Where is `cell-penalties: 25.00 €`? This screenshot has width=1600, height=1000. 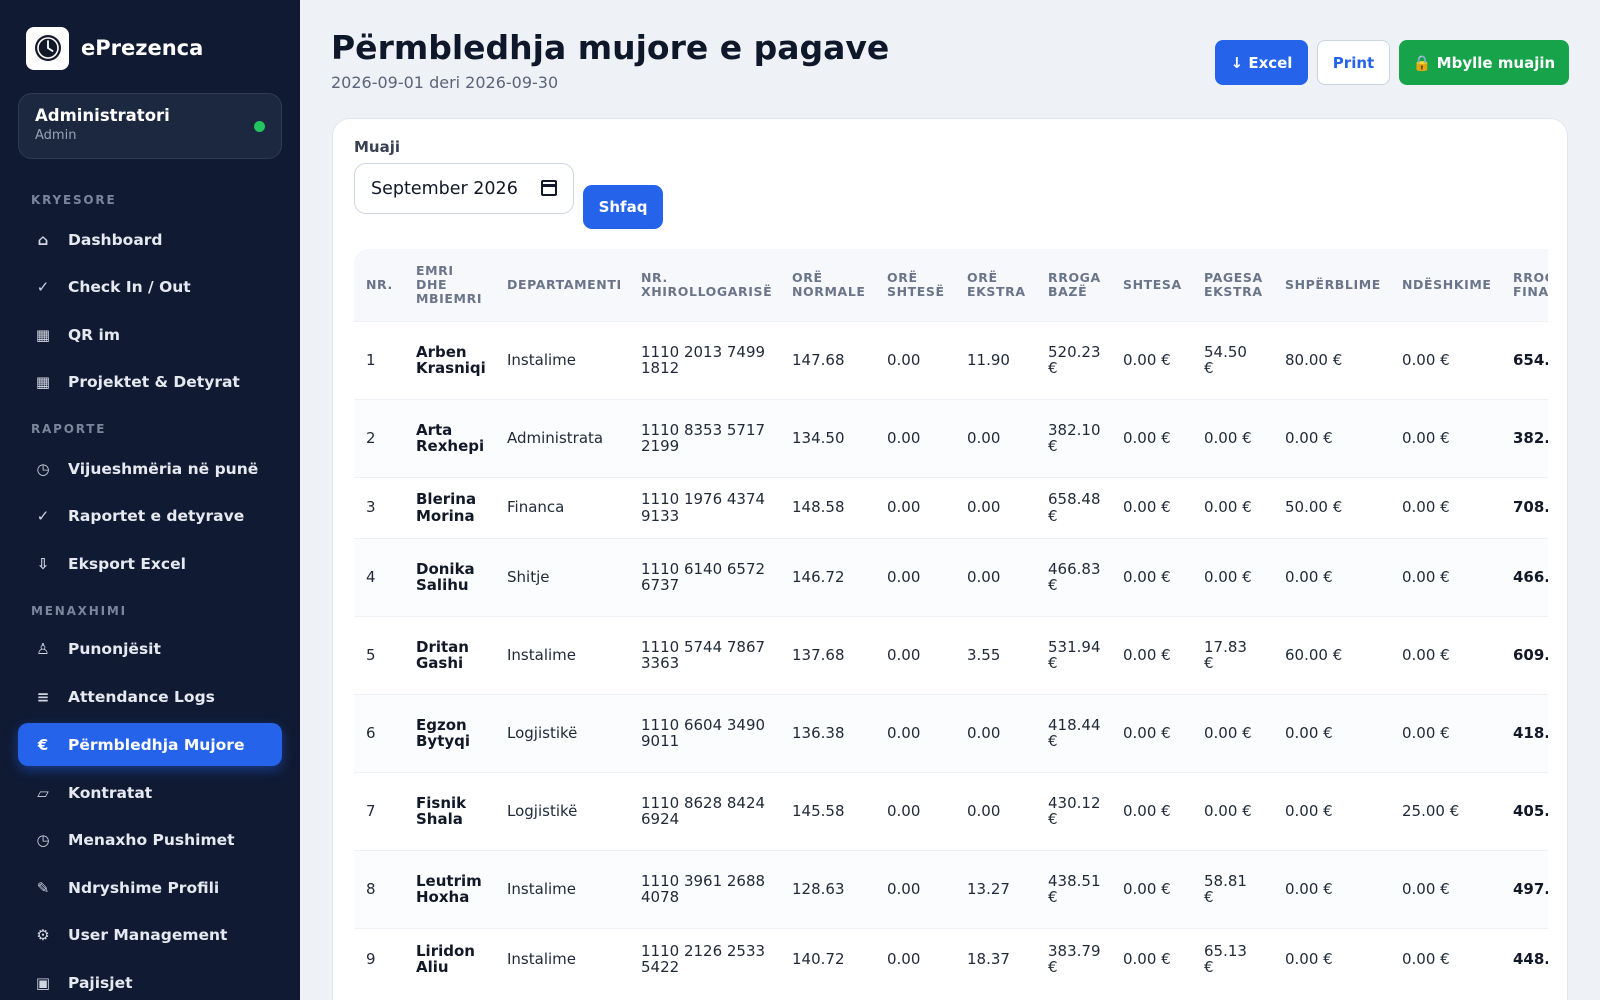
cell-penalties: 25.00 € is located at coordinates (1445, 810).